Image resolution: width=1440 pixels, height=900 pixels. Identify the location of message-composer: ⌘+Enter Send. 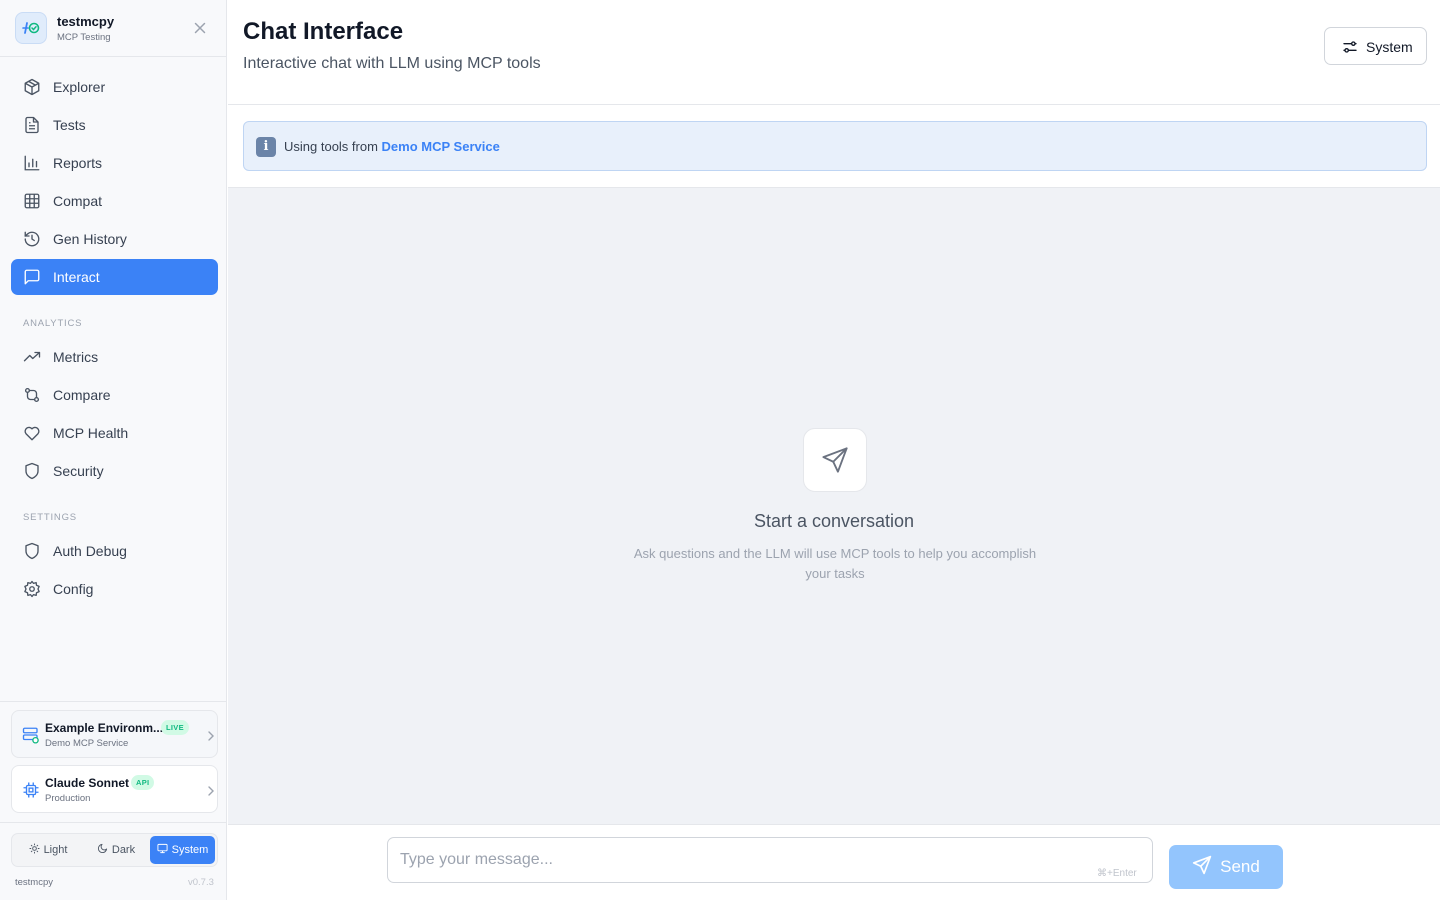
(834, 862).